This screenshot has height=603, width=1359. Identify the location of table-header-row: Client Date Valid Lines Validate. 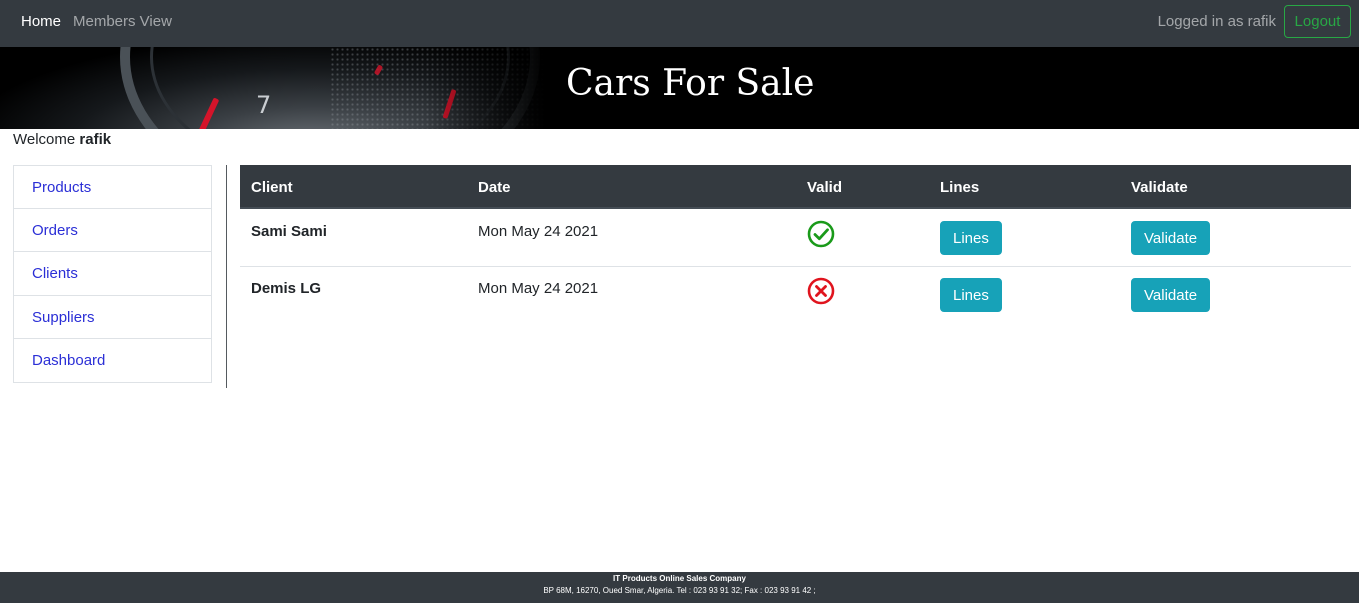
(795, 187).